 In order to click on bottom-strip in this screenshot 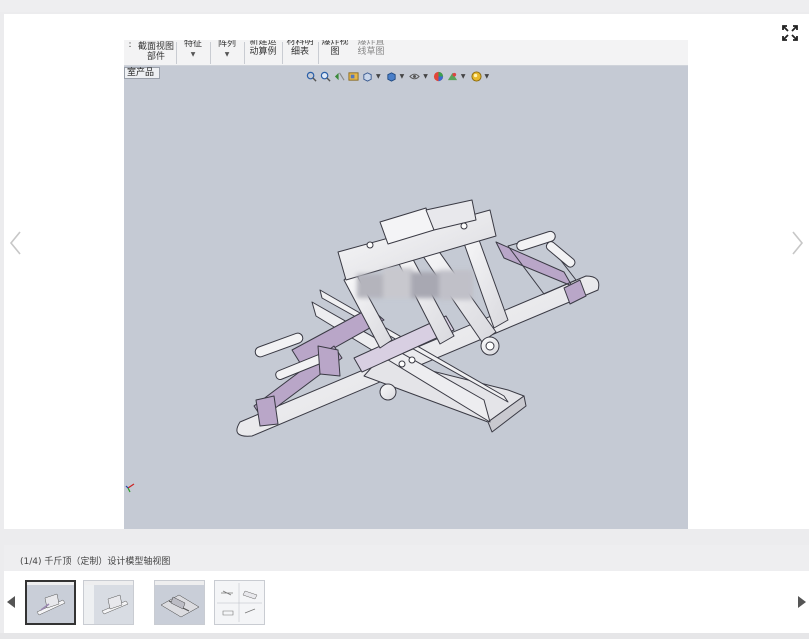, I will do `click(404, 636)`.